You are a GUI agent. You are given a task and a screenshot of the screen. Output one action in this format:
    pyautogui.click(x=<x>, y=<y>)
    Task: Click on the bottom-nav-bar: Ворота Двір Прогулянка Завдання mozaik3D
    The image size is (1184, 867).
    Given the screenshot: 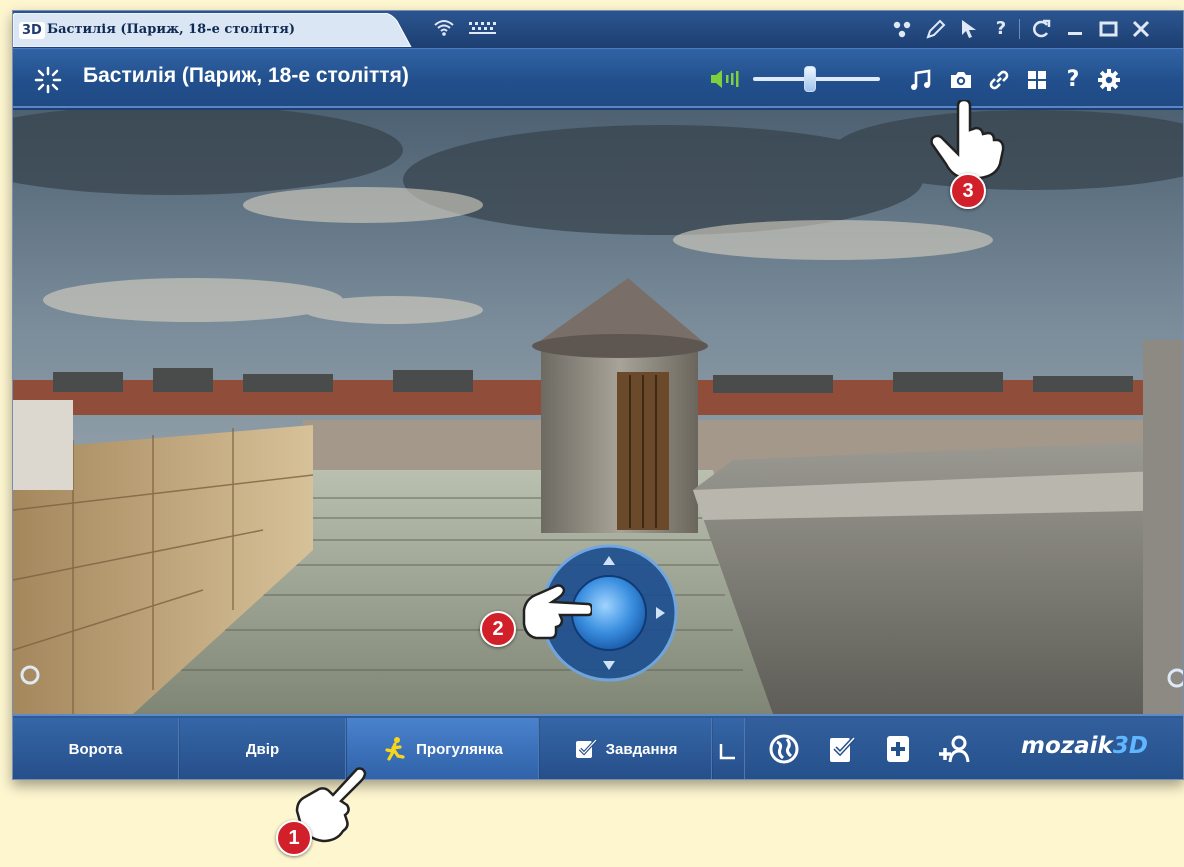 What is the action you would take?
    pyautogui.click(x=598, y=746)
    